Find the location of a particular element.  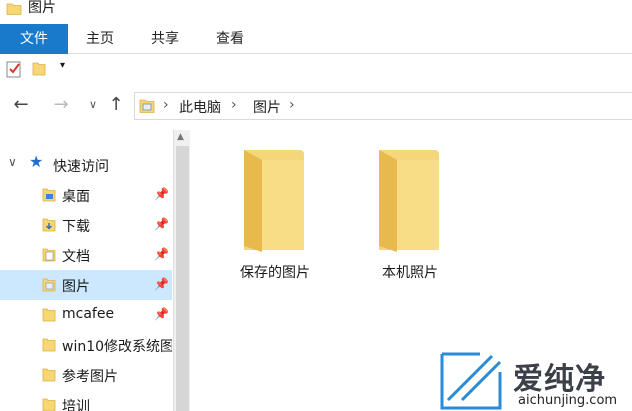

desktop-folder-icon is located at coordinates (49, 197).